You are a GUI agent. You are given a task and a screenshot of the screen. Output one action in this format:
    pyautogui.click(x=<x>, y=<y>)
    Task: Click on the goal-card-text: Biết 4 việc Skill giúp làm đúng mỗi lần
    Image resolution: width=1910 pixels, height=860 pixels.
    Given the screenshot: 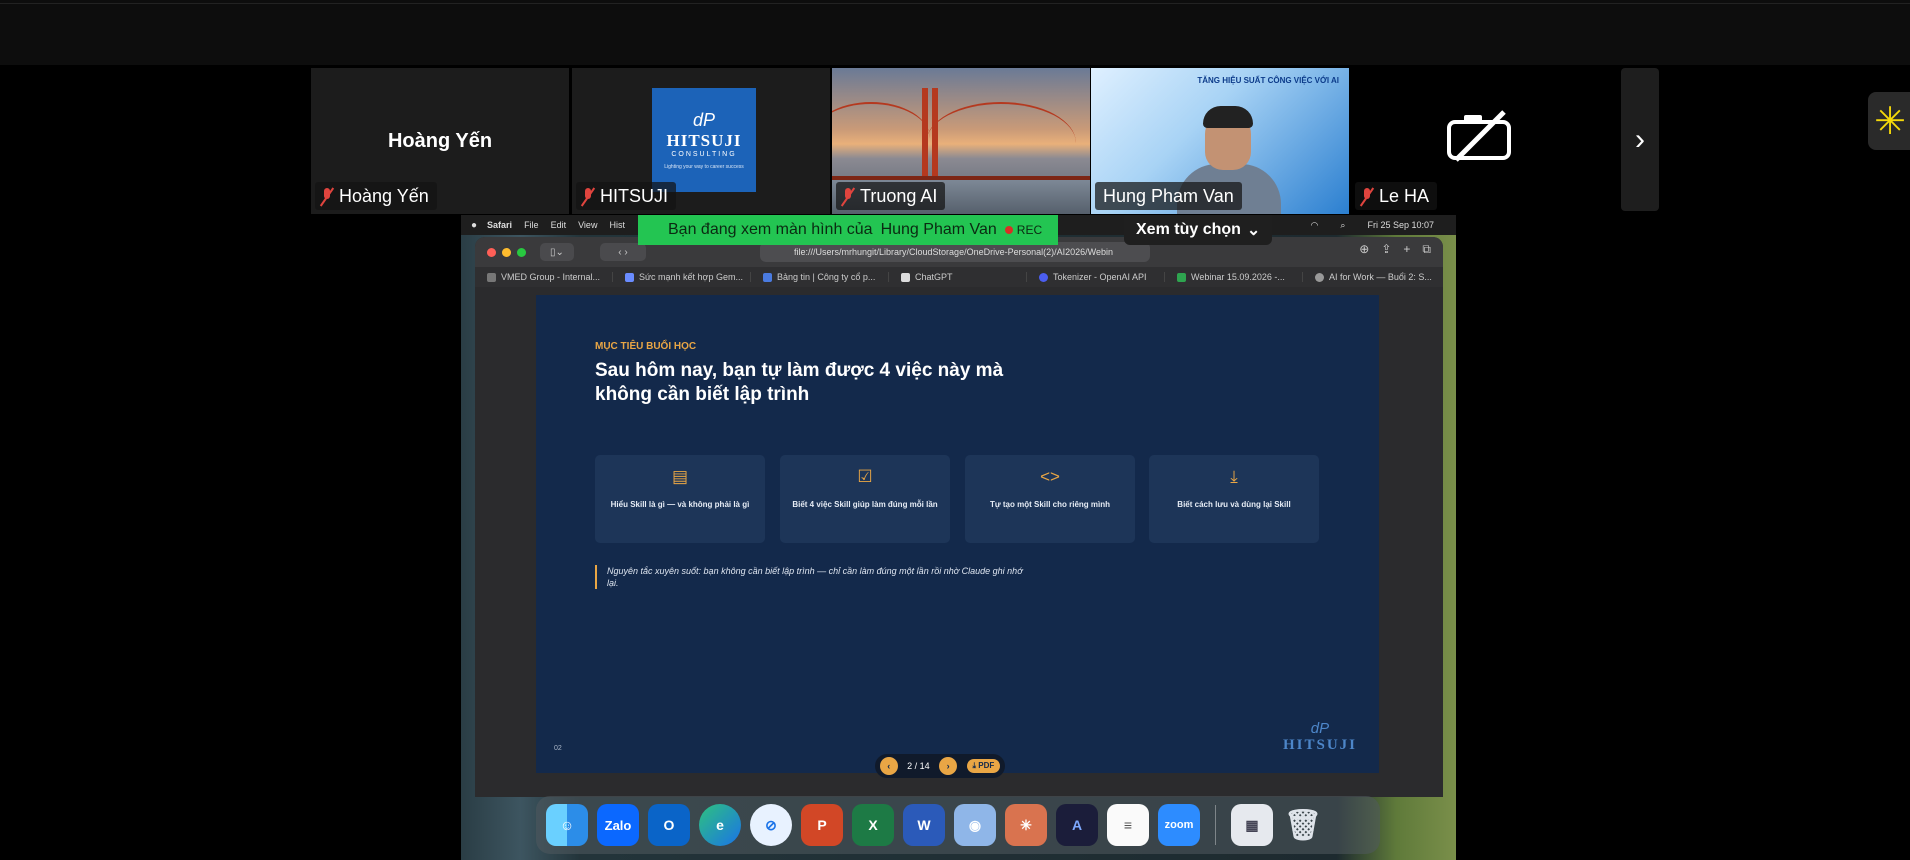 What is the action you would take?
    pyautogui.click(x=865, y=504)
    